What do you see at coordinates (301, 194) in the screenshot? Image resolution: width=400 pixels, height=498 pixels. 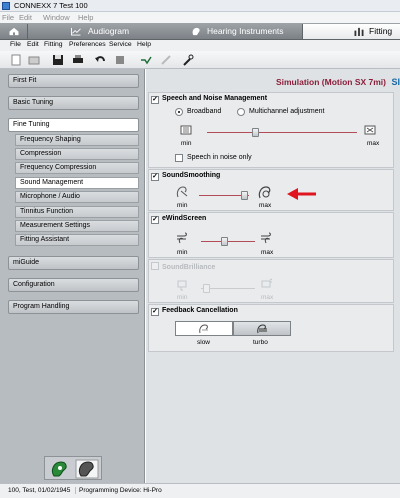 I see `red-arrow-annotation` at bounding box center [301, 194].